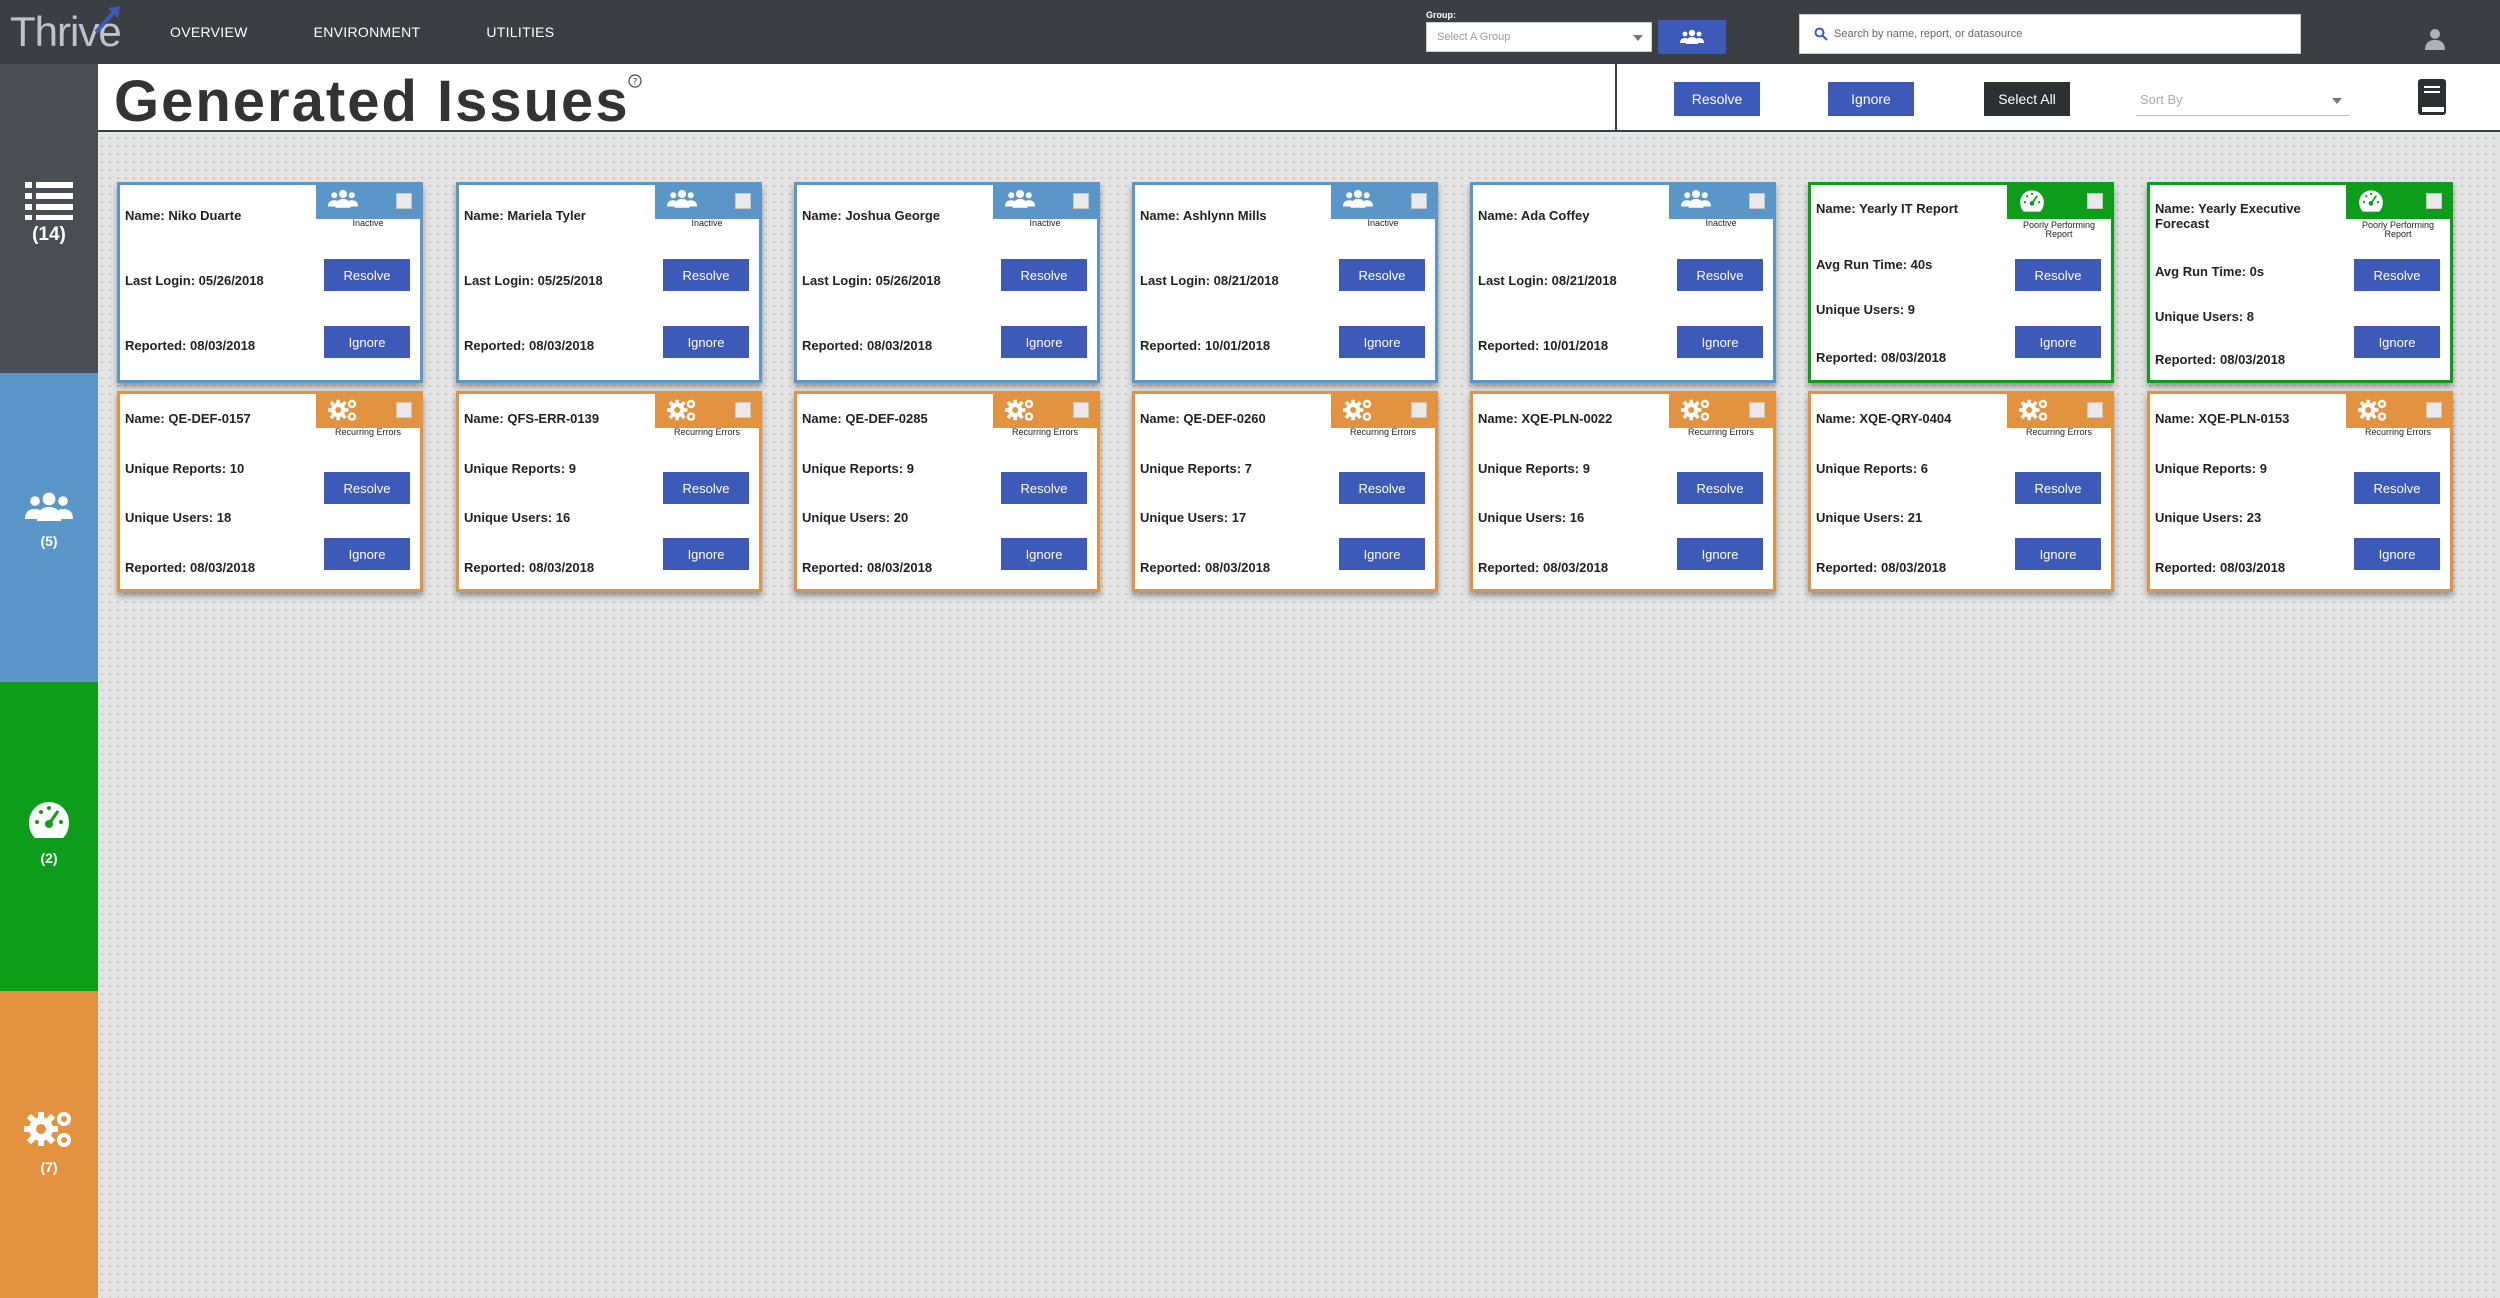 The width and height of the screenshot is (2500, 1298). What do you see at coordinates (532, 418) in the screenshot?
I see `card-field: Name: QFS-ERR-0139` at bounding box center [532, 418].